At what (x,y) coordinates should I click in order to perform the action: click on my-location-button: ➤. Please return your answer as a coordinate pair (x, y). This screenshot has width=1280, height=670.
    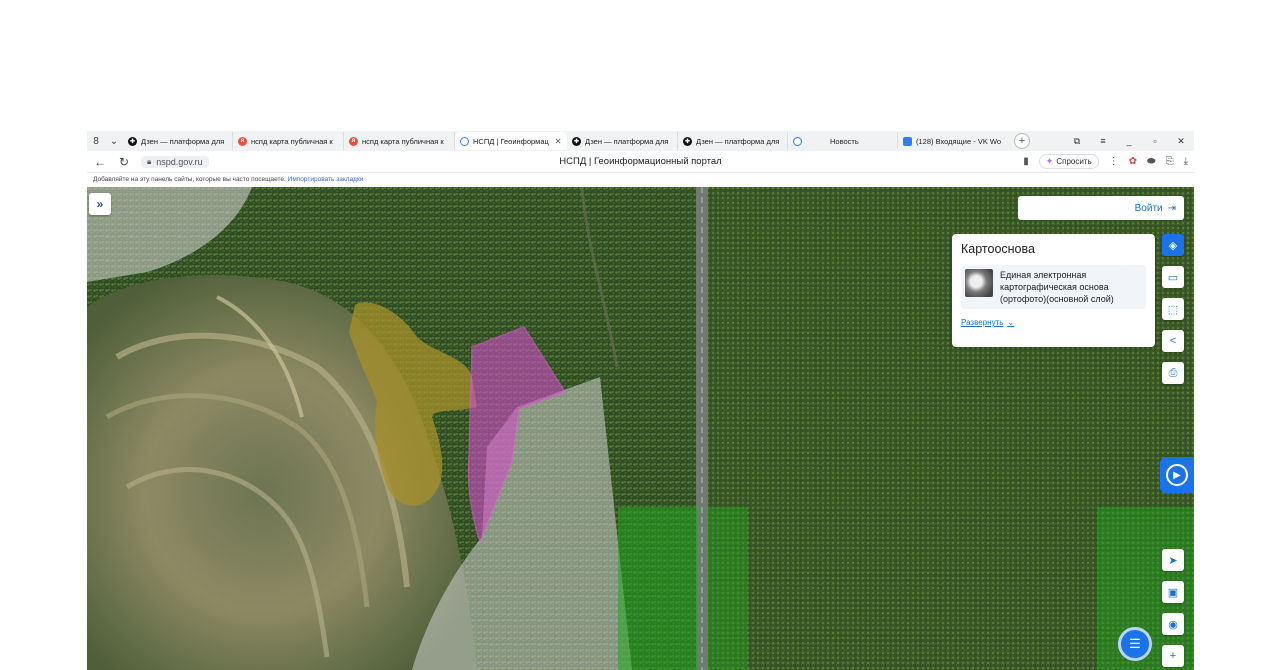
    Looking at the image, I should click on (1173, 560).